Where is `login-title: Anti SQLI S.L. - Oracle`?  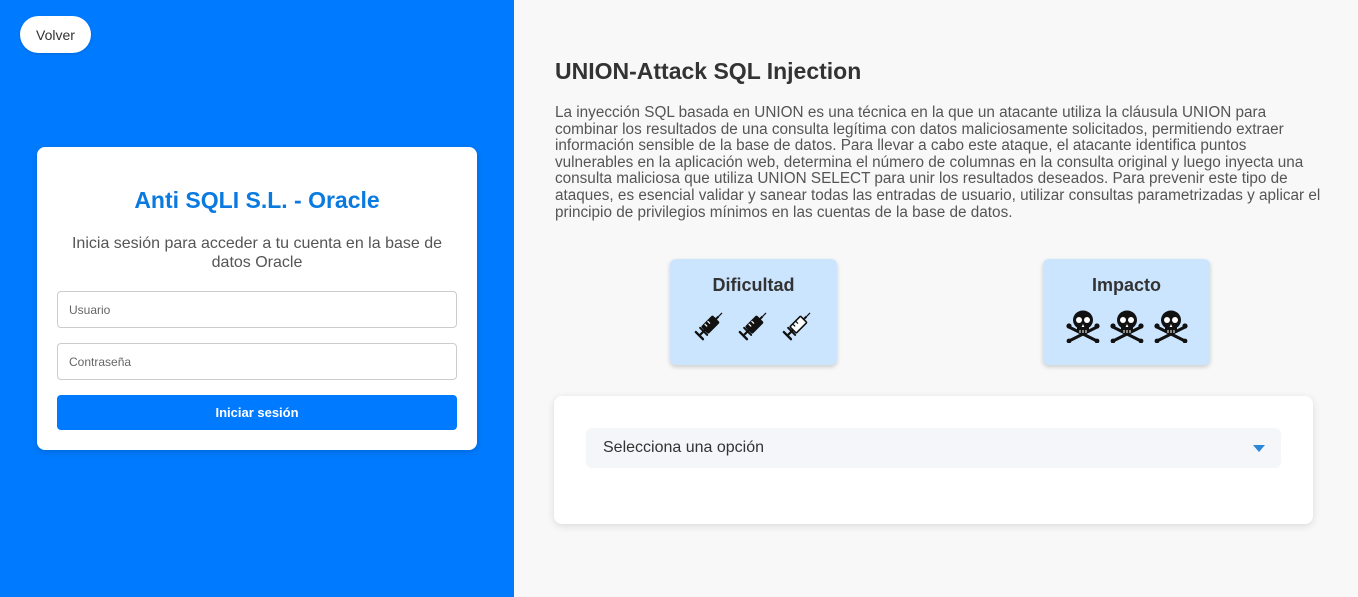 login-title: Anti SQLI S.L. - Oracle is located at coordinates (257, 200).